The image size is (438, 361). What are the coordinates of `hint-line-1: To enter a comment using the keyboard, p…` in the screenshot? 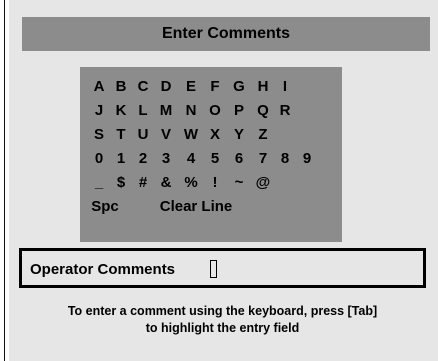 It's located at (222, 311).